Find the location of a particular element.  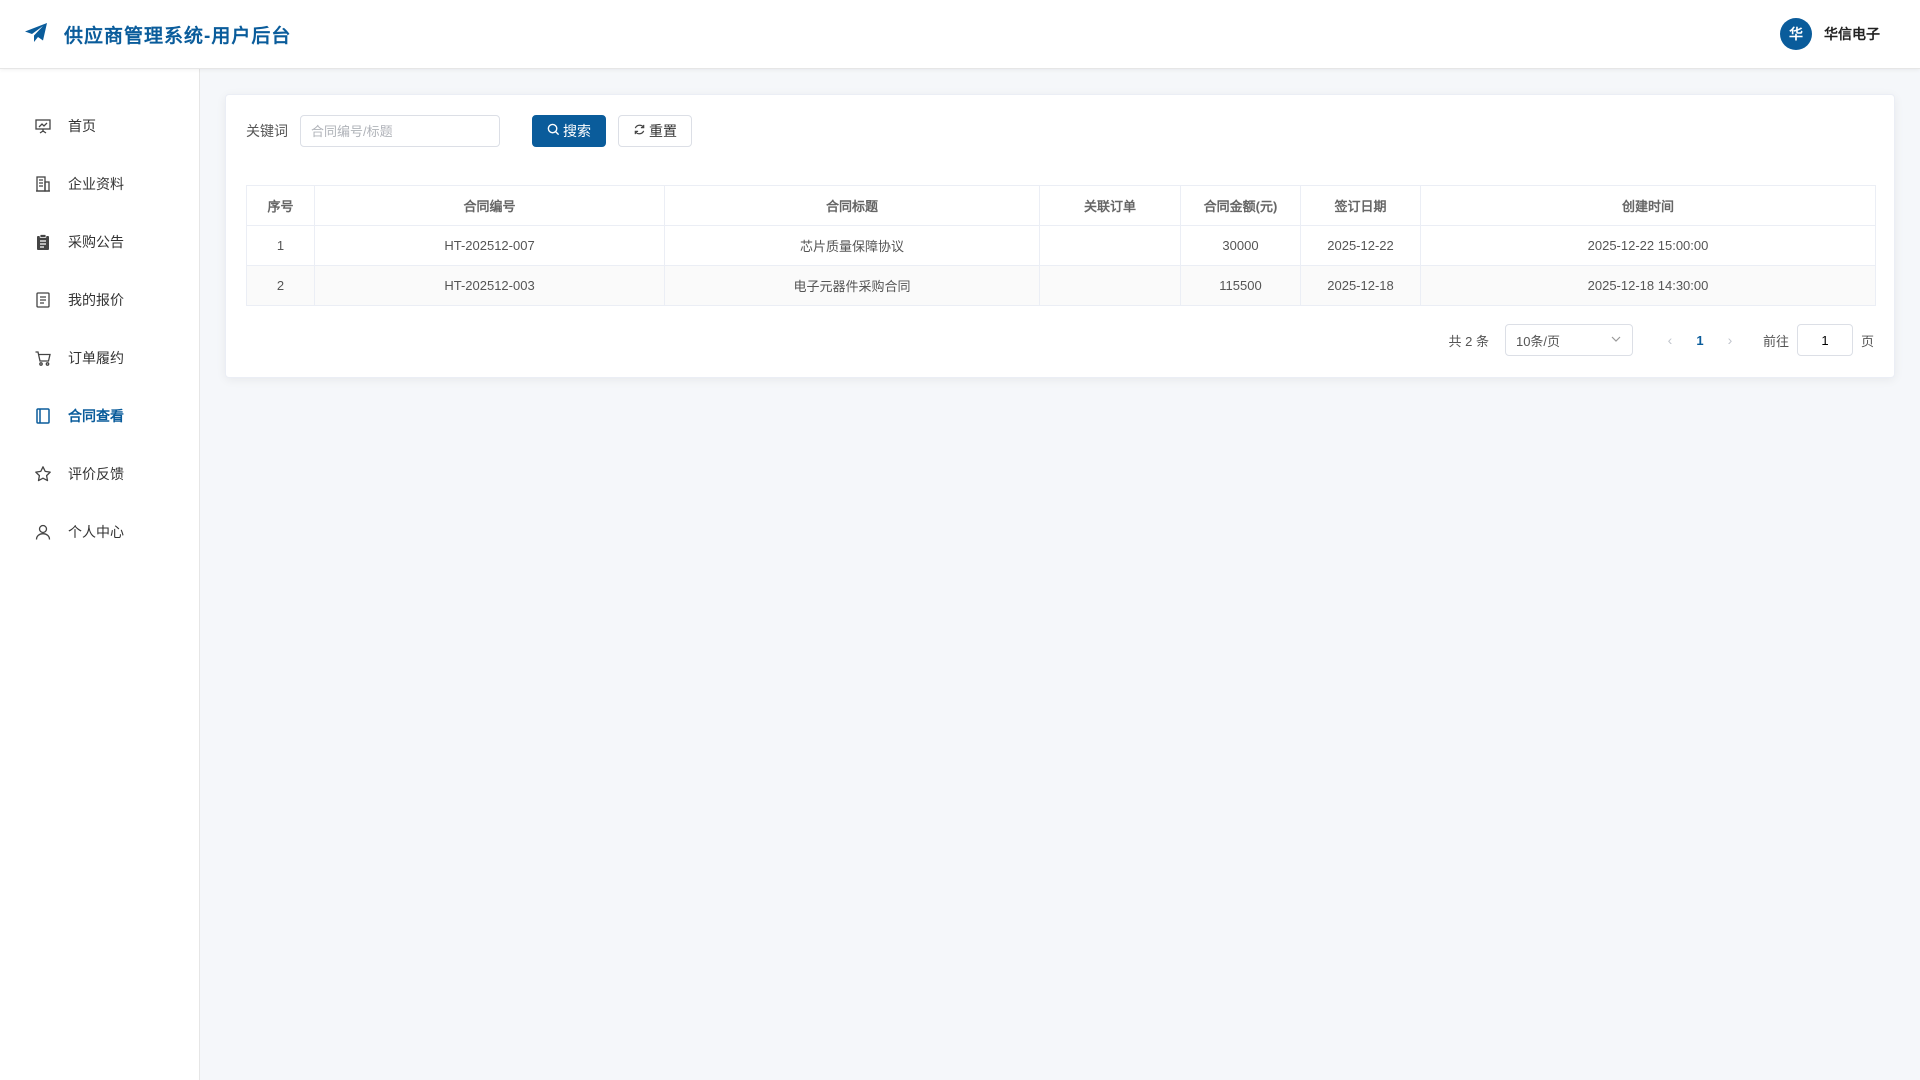

cell-contract-no: HT-202512-003 is located at coordinates (489, 285).